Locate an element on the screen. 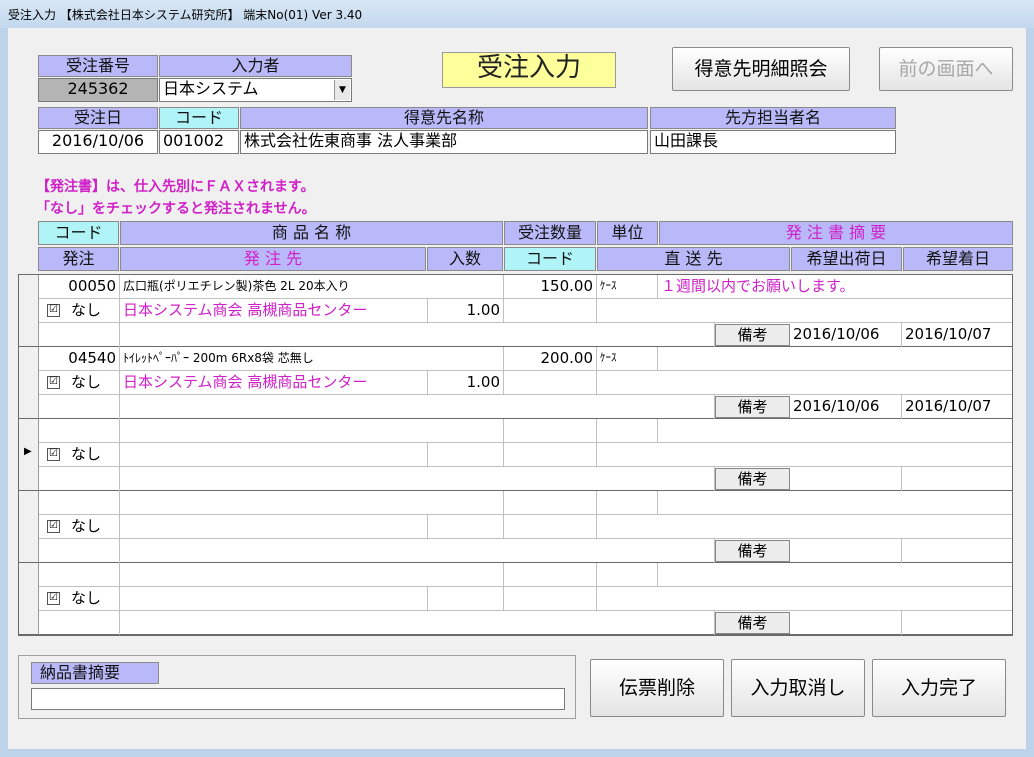 The image size is (1034, 757). line-product: 広口瓶(ポリエチレン製)茶色 2L 20本入り is located at coordinates (312, 287).